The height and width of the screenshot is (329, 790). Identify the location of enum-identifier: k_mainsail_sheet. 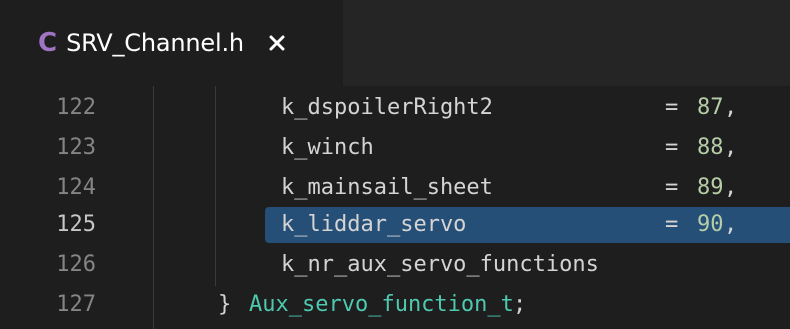
(387, 187).